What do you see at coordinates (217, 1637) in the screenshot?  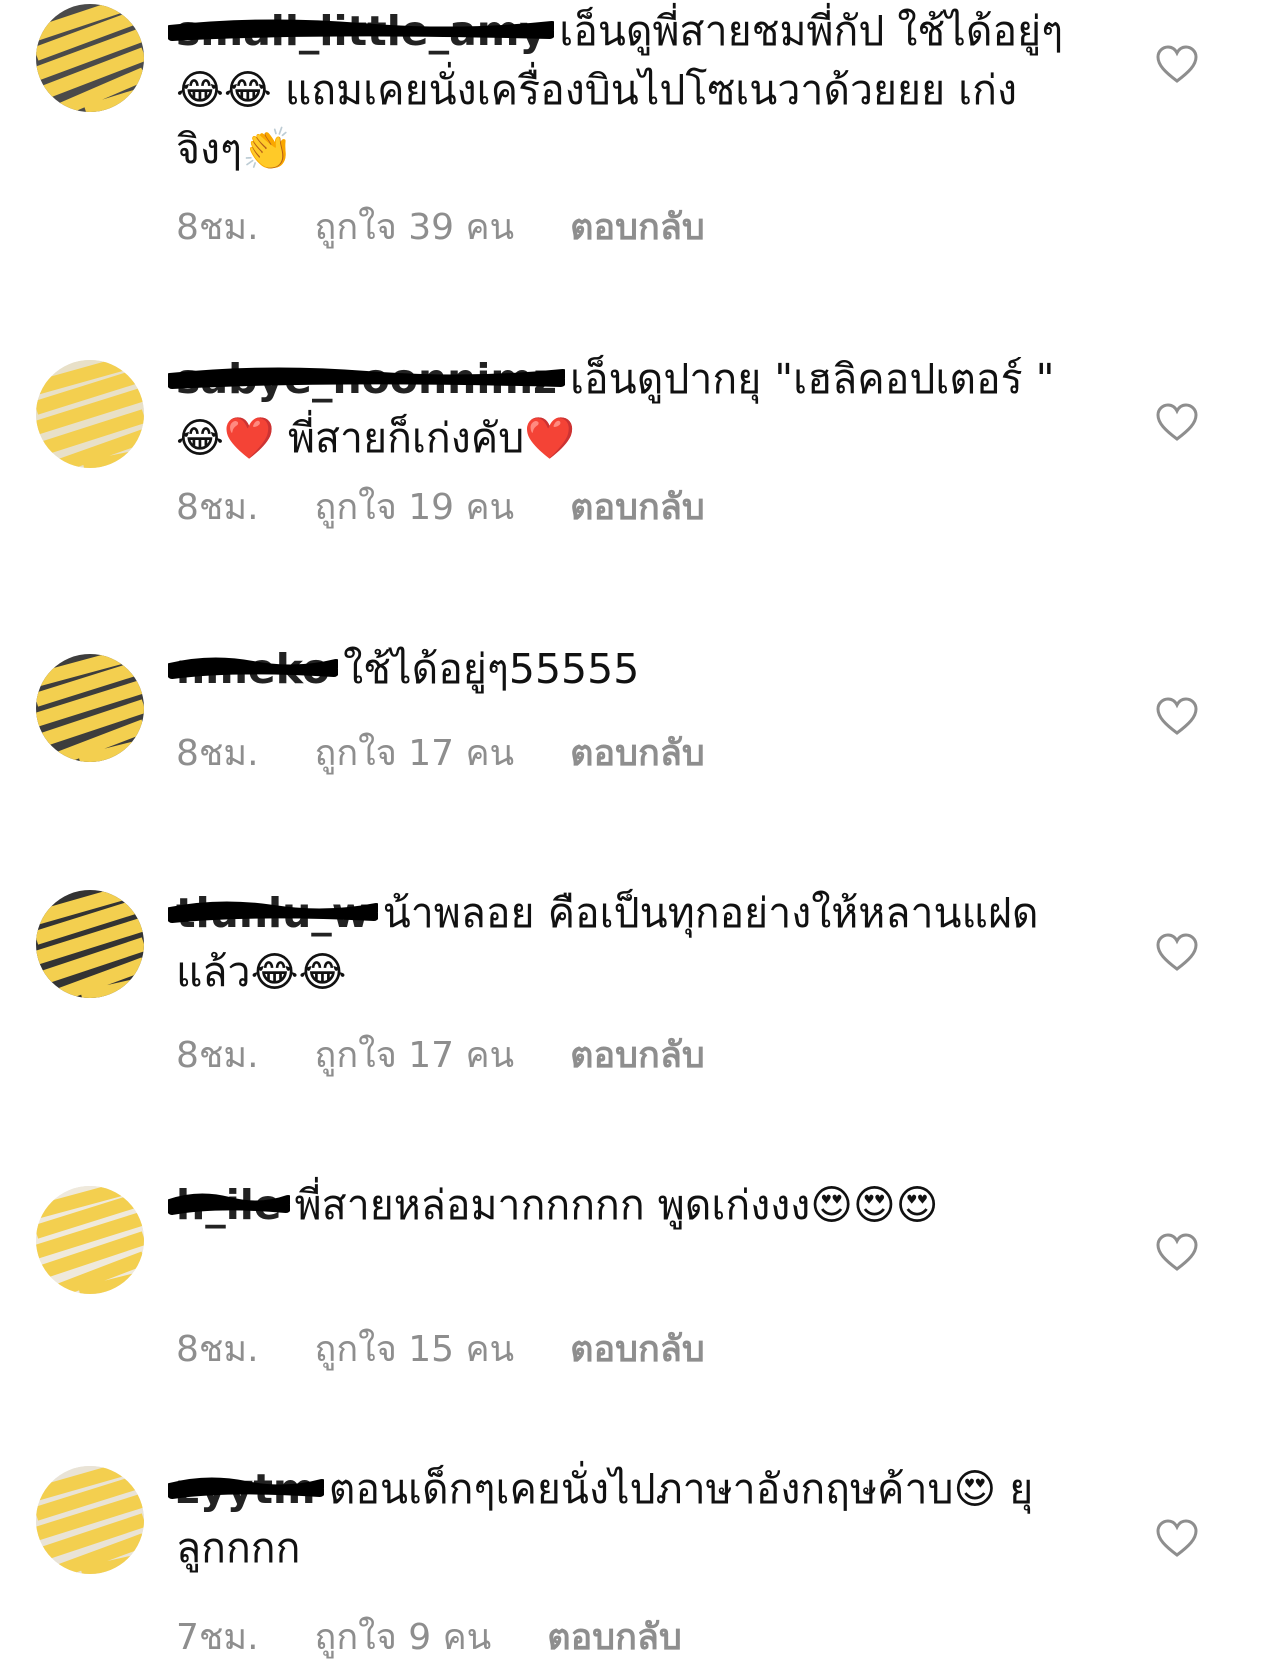 I see `comment-time: 7ชม.` at bounding box center [217, 1637].